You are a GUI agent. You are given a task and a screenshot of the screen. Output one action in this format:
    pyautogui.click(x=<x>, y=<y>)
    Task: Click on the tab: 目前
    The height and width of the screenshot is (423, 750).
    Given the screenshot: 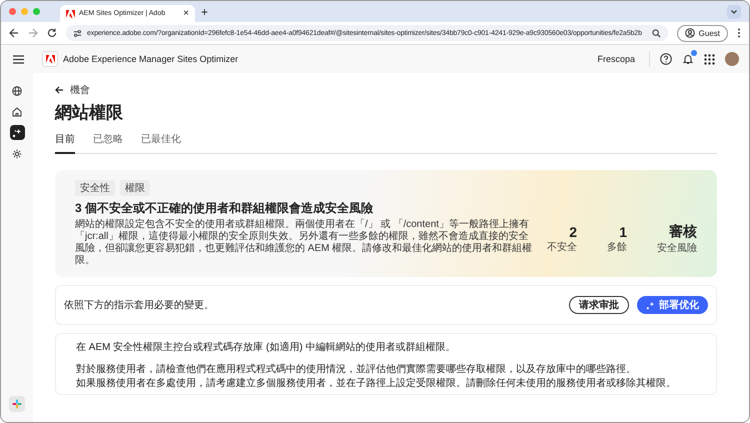 What is the action you would take?
    pyautogui.click(x=65, y=142)
    